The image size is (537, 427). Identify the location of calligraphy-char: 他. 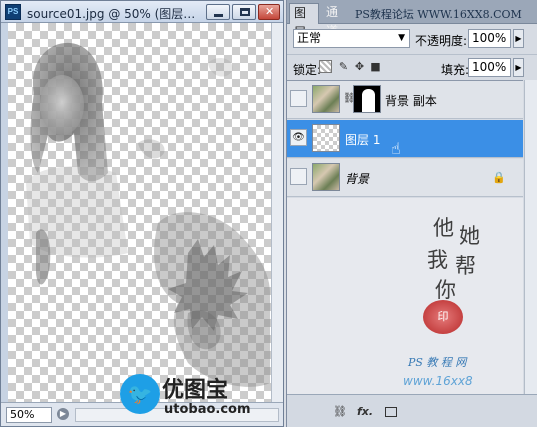
(443, 228).